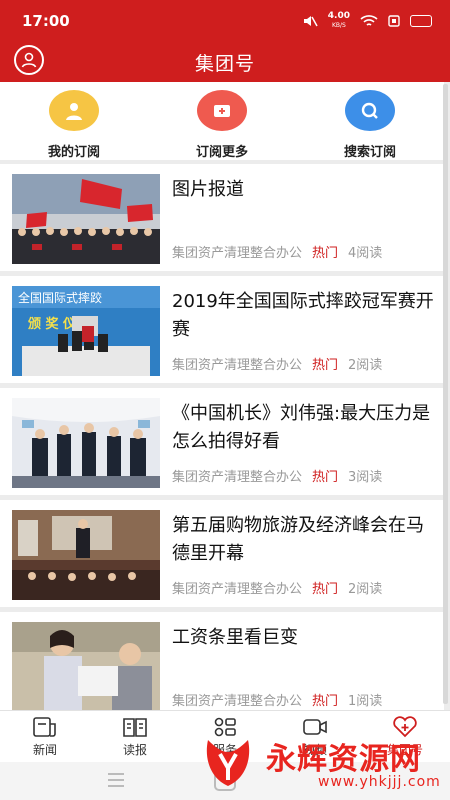 Image resolution: width=450 pixels, height=800 pixels. Describe the element at coordinates (235, 637) in the screenshot. I see `article-title: 工资条里看巨变` at that location.